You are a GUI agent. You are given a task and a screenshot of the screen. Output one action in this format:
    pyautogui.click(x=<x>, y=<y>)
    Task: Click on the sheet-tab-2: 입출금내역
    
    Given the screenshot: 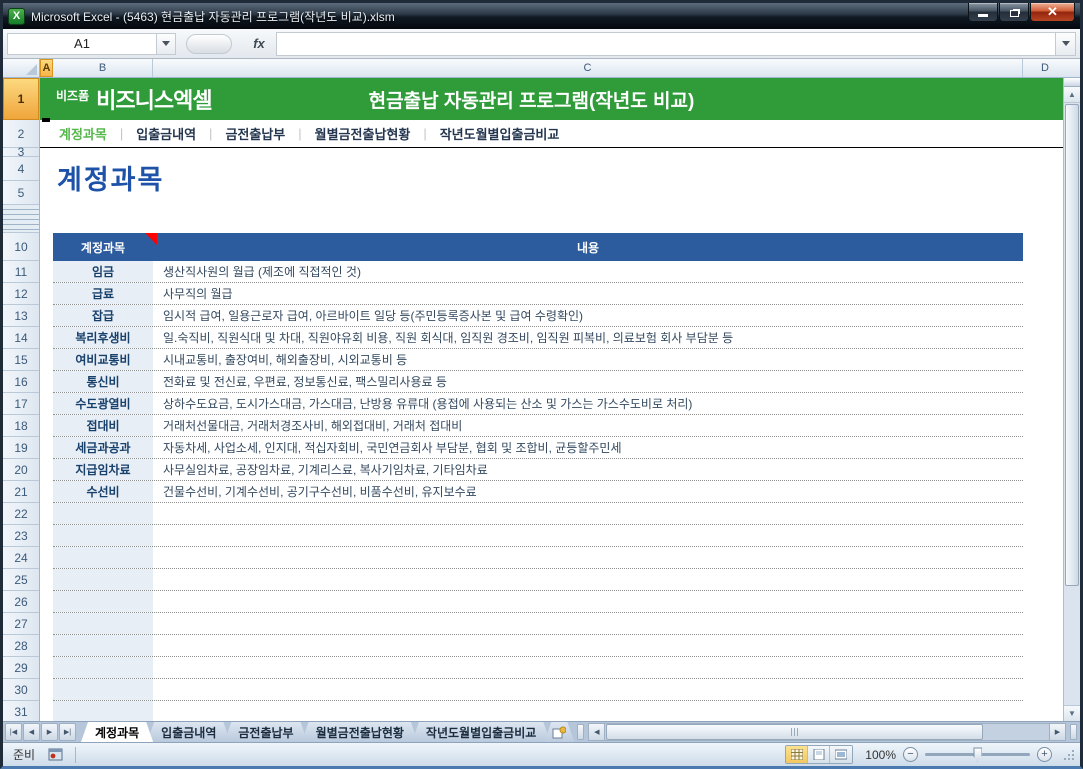 What is the action you would take?
    pyautogui.click(x=188, y=732)
    